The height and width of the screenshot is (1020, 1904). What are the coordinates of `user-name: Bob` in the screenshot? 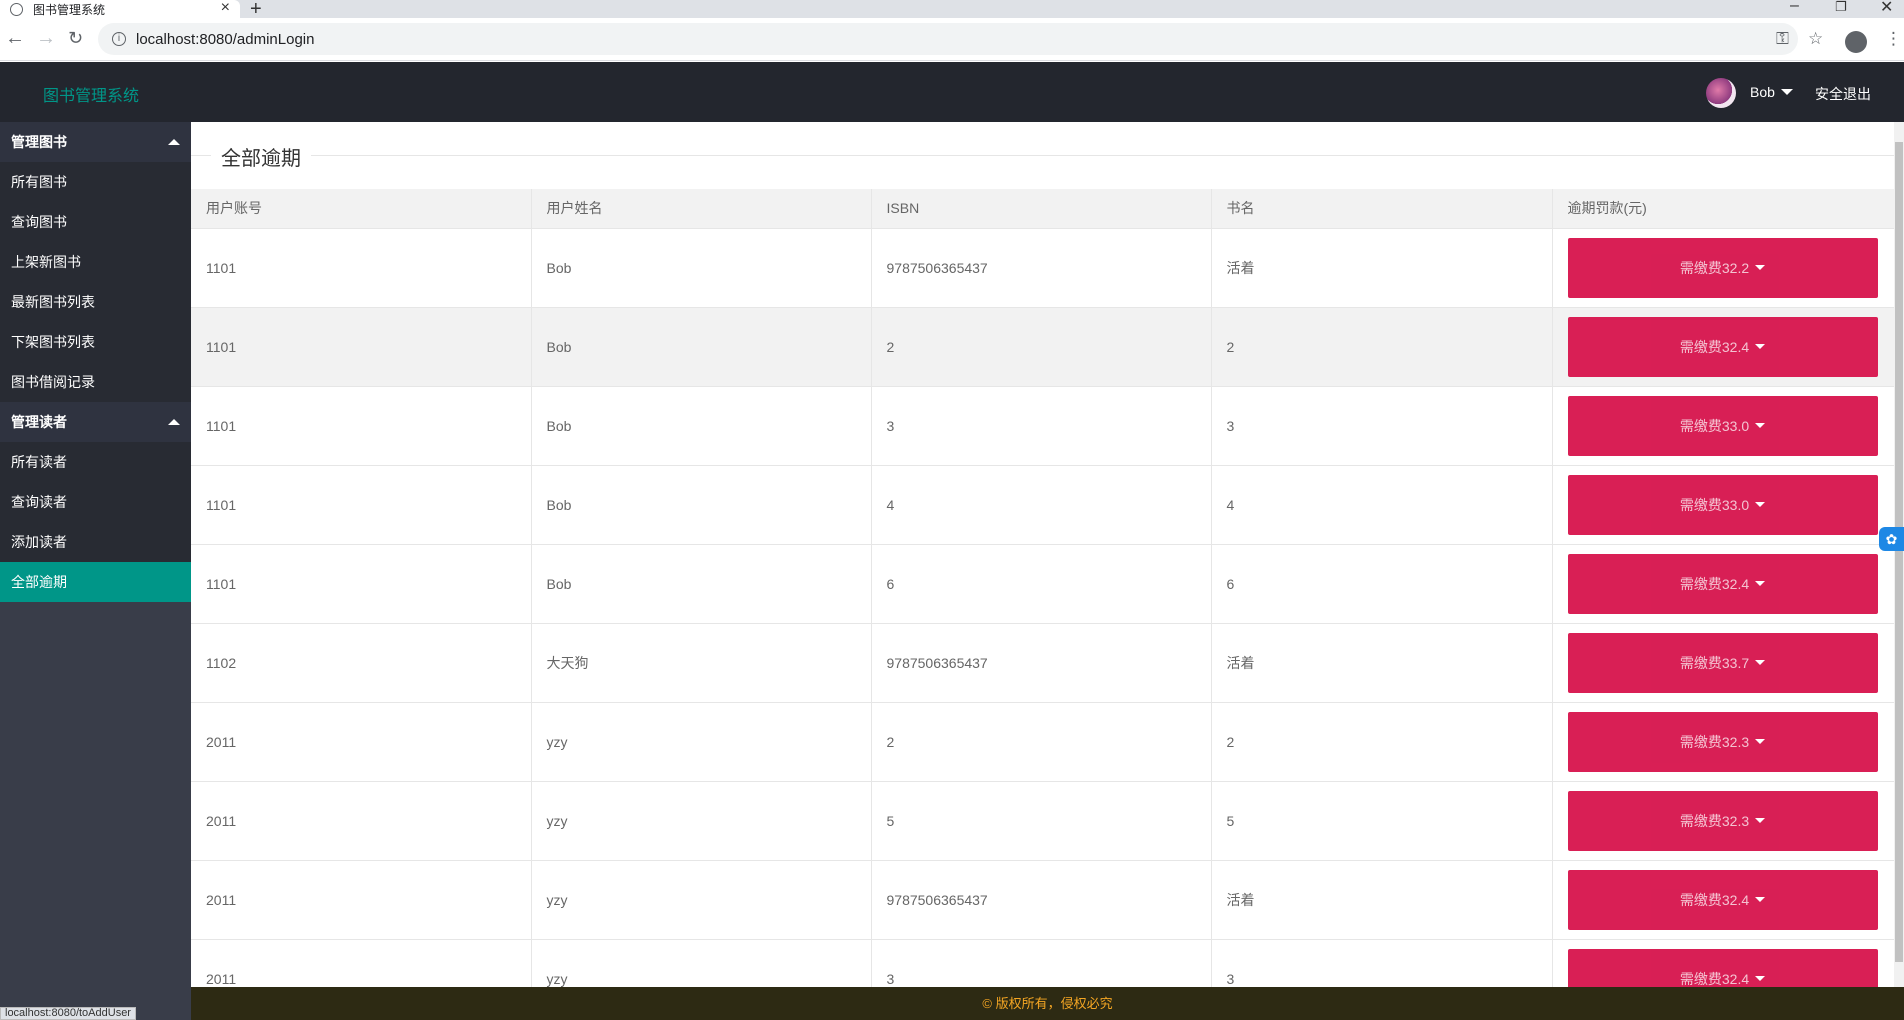 It's located at (1762, 92).